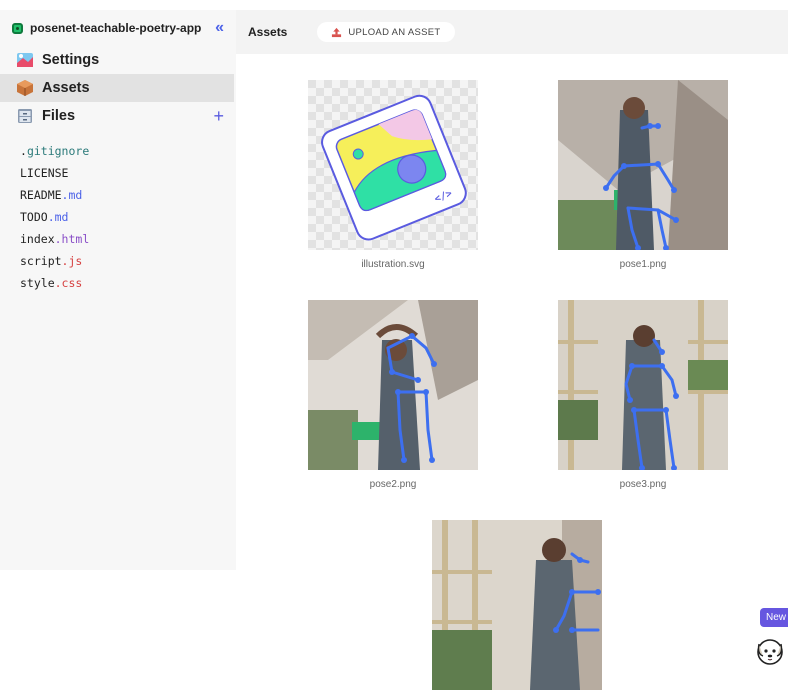 Image resolution: width=788 pixels, height=699 pixels. What do you see at coordinates (770, 650) in the screenshot?
I see `glitch-mascot-icon` at bounding box center [770, 650].